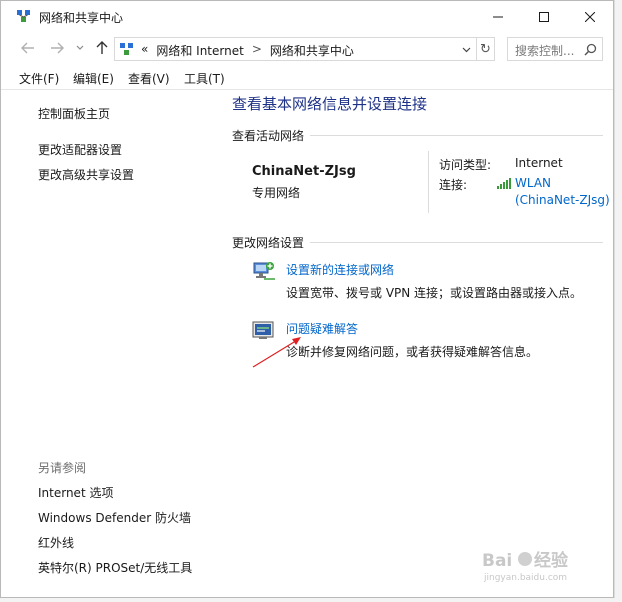 The height and width of the screenshot is (602, 622). I want to click on breadcrumb-network-sharing-center: 网络和共享中心, so click(312, 50).